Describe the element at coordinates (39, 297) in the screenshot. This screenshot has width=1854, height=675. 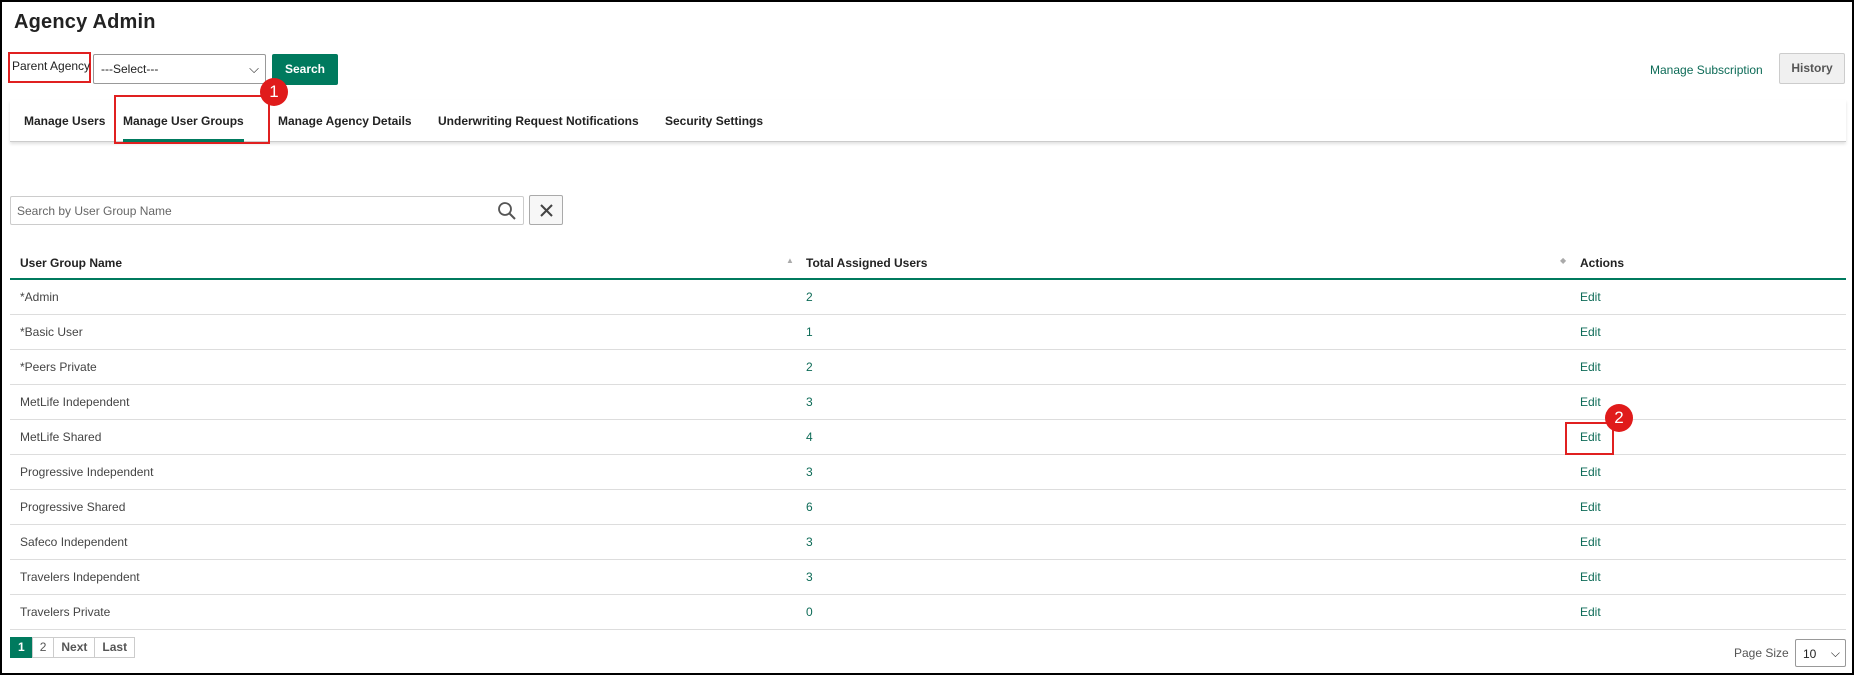
I see `user-group-name: *Admin` at that location.